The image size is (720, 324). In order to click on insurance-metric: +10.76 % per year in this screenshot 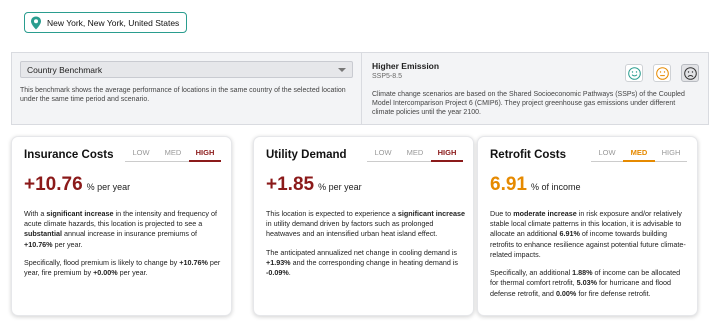, I will do `click(77, 185)`.